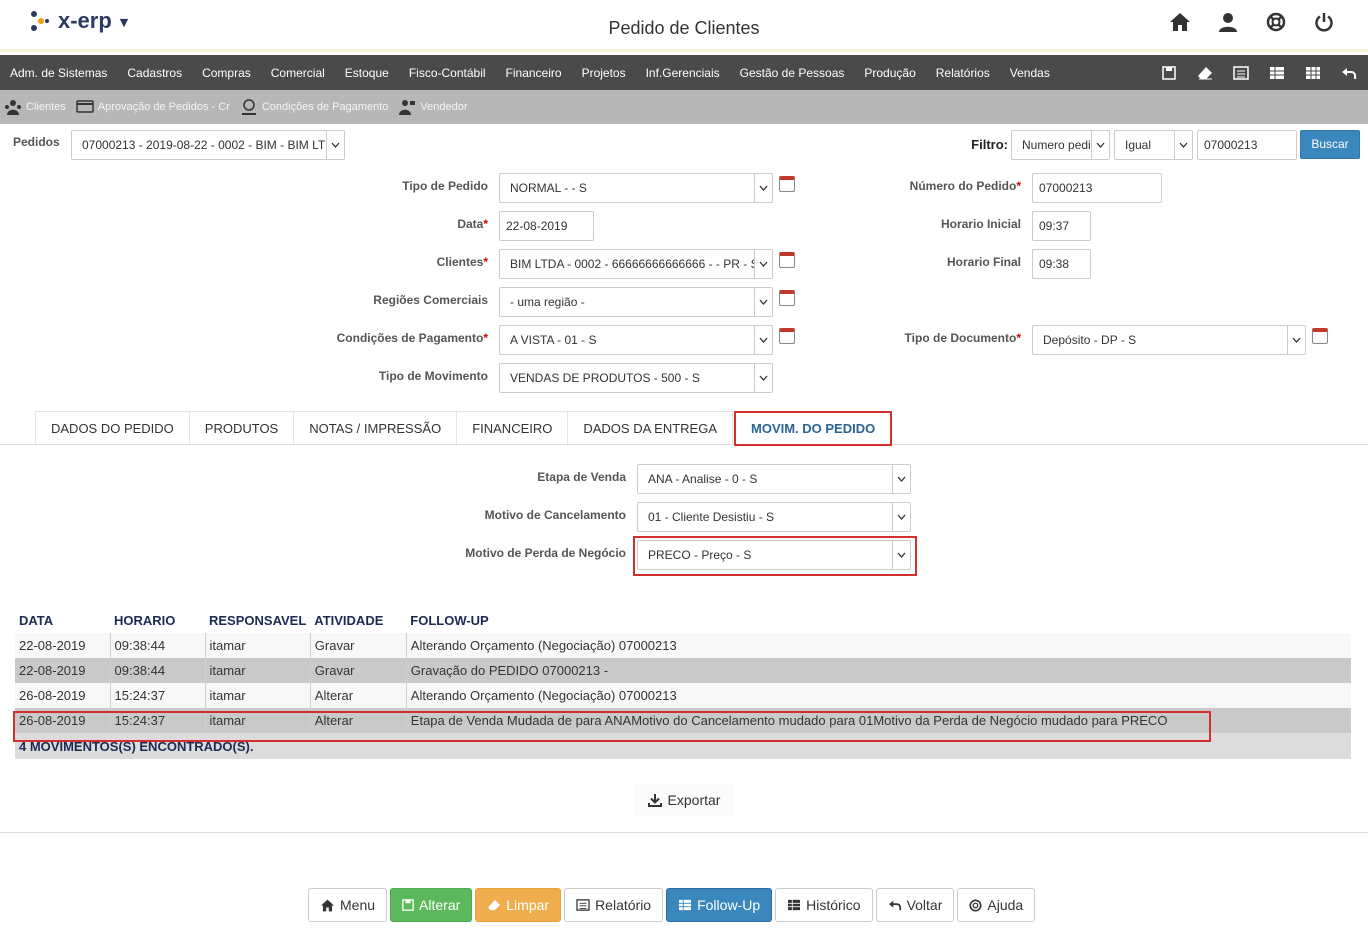  Describe the element at coordinates (13, 107) in the screenshot. I see `people-icon` at that location.